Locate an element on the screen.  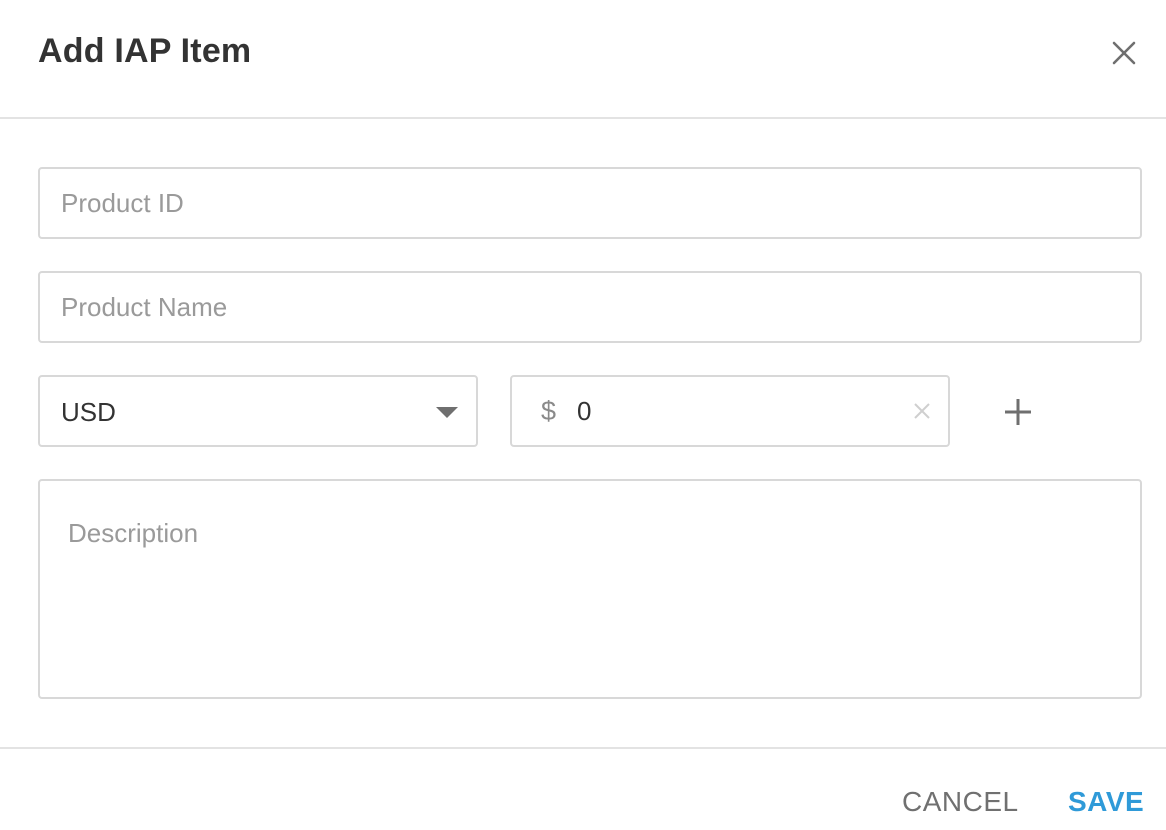
currency-selected-value: USD is located at coordinates (88, 412).